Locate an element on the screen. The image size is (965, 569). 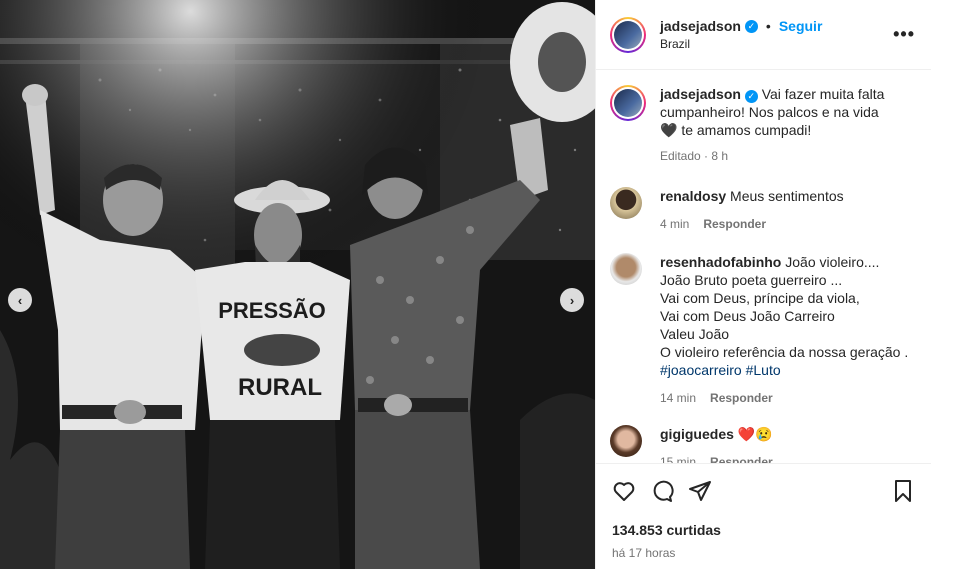
comment-text-line: Vai com Deus, príncipe da viola, is located at coordinates (760, 298).